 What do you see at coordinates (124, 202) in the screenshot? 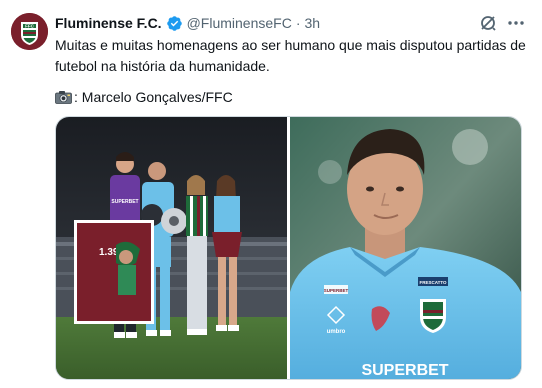
I see `shirt-sponsor-text: SUPERBET` at bounding box center [124, 202].